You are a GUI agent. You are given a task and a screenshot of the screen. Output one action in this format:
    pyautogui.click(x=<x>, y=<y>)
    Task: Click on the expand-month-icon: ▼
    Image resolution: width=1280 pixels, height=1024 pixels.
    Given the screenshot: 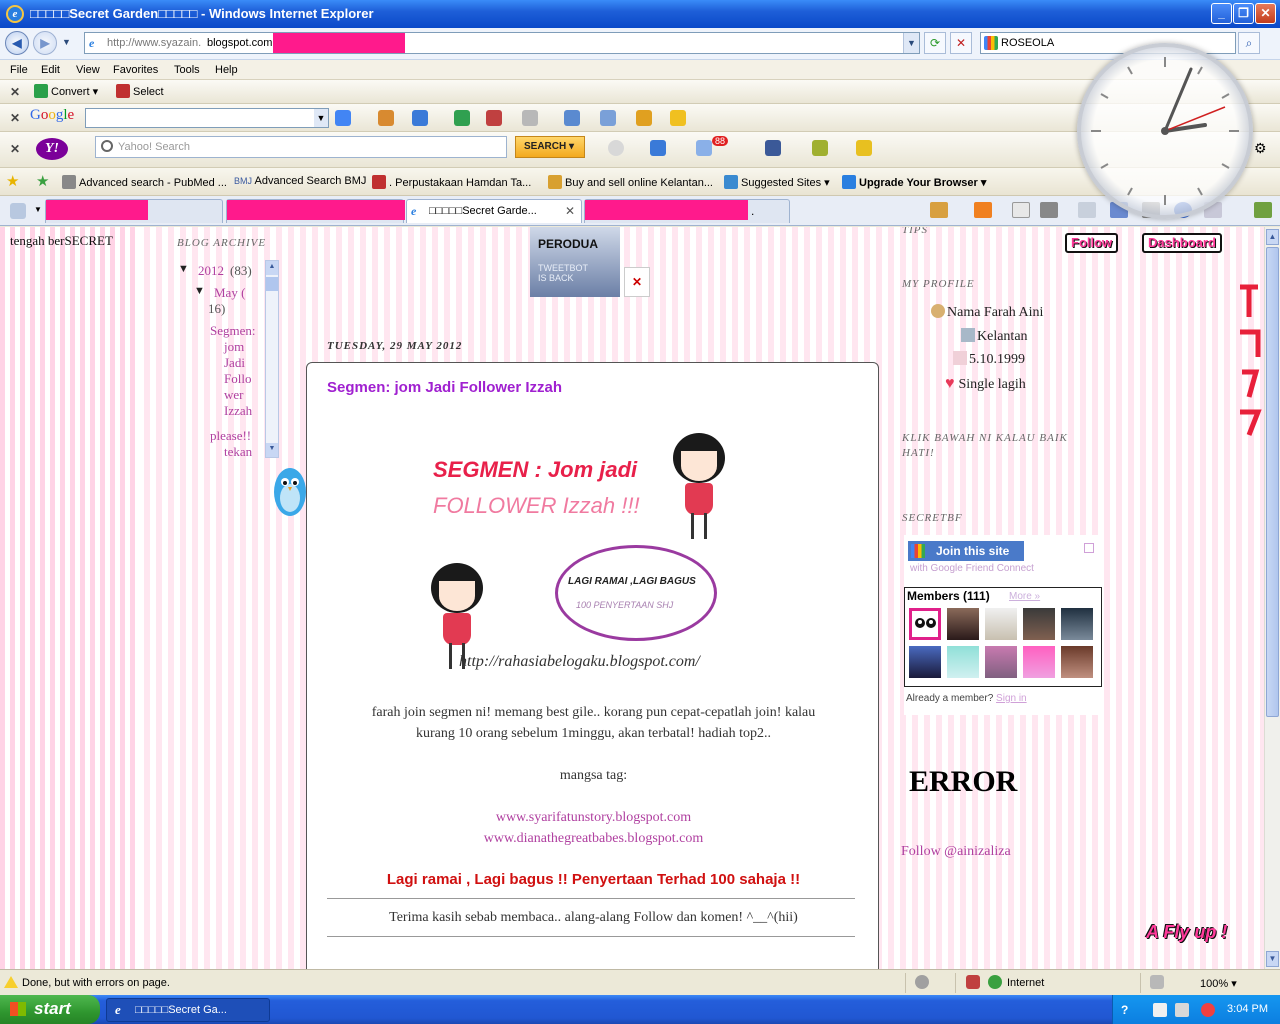 What is the action you would take?
    pyautogui.click(x=199, y=291)
    